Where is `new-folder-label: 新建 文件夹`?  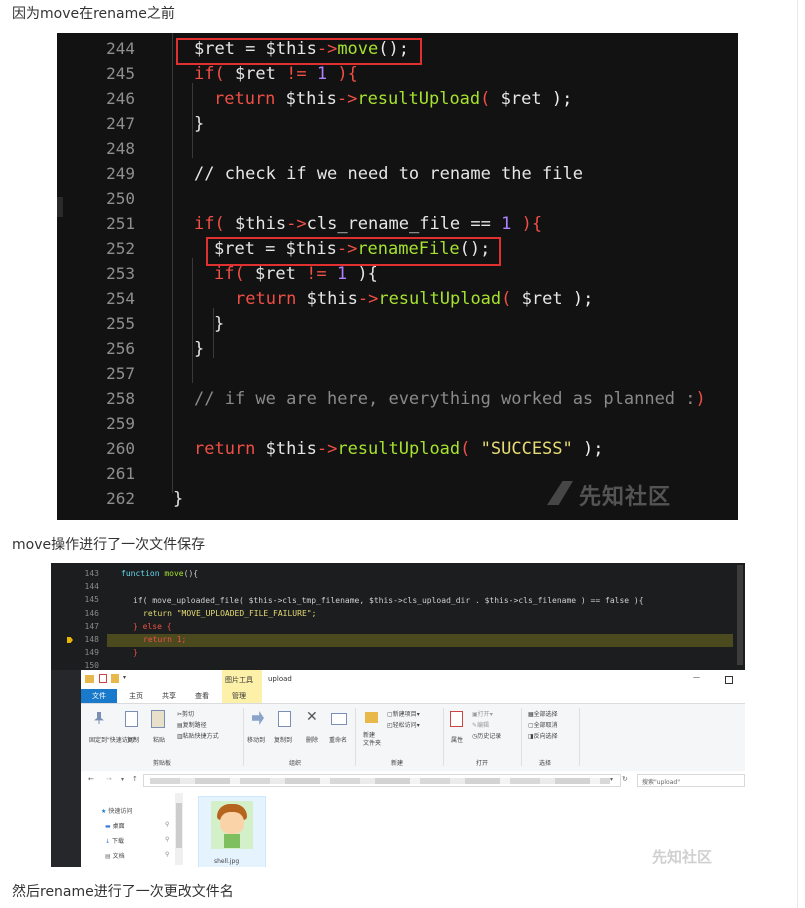 new-folder-label: 新建 文件夹 is located at coordinates (372, 740).